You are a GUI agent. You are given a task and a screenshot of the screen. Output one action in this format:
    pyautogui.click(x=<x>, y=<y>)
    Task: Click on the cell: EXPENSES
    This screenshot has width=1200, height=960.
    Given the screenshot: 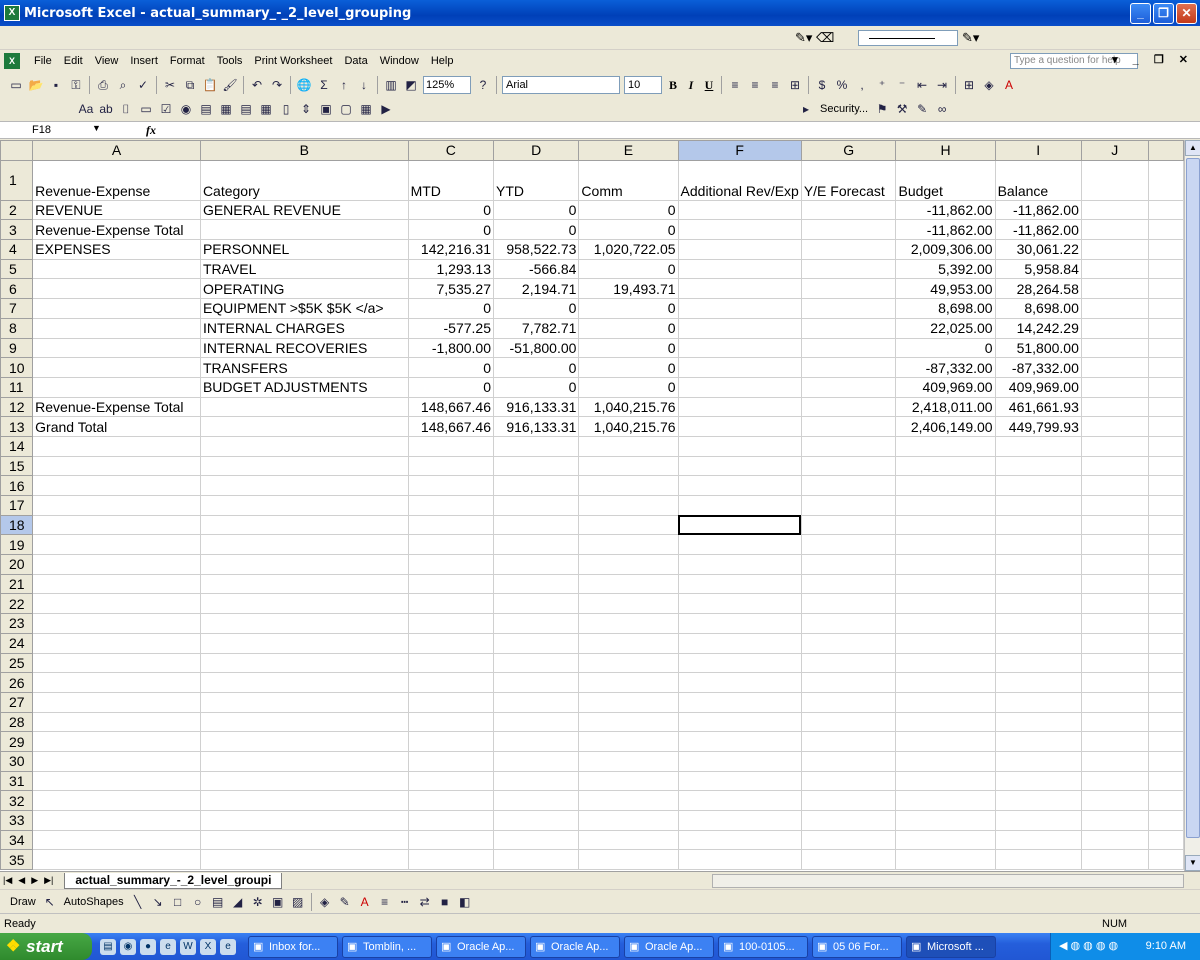 What is the action you would take?
    pyautogui.click(x=116, y=249)
    